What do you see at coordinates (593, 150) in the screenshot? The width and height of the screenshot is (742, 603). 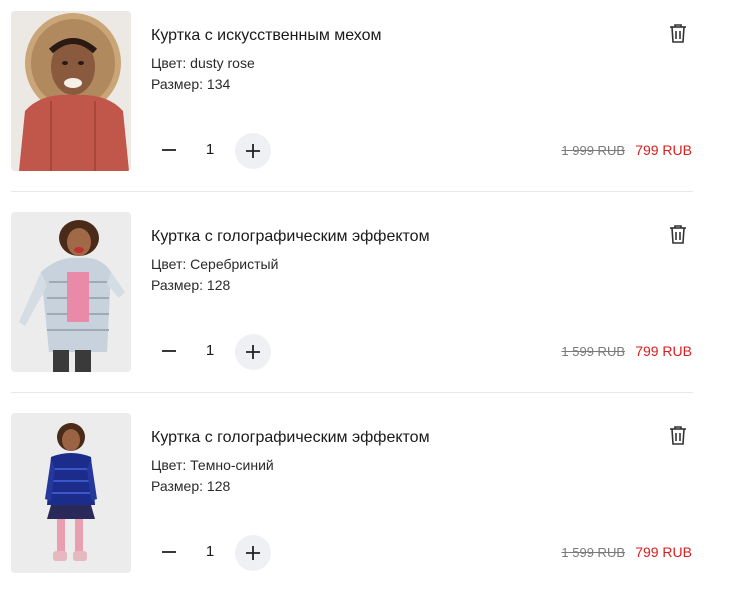 I see `old-price: 1 999 RUB` at bounding box center [593, 150].